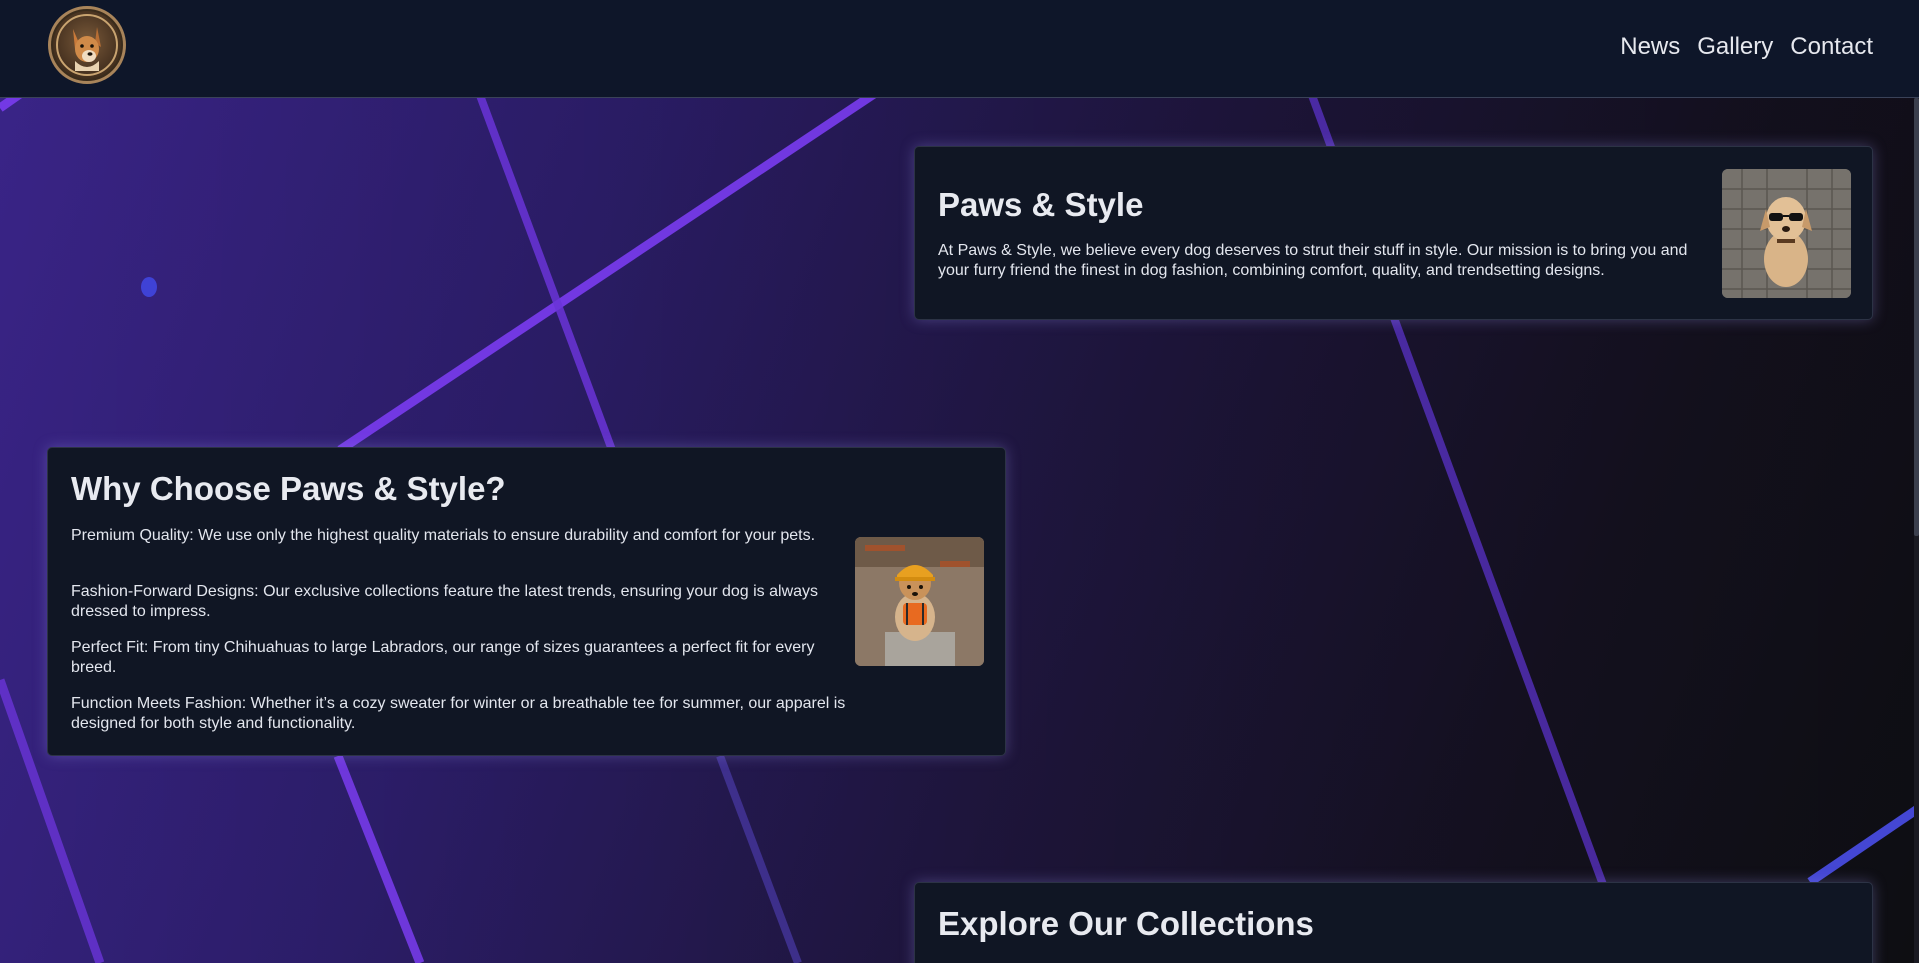  I want to click on dog-in-hardhat-icon, so click(919, 601).